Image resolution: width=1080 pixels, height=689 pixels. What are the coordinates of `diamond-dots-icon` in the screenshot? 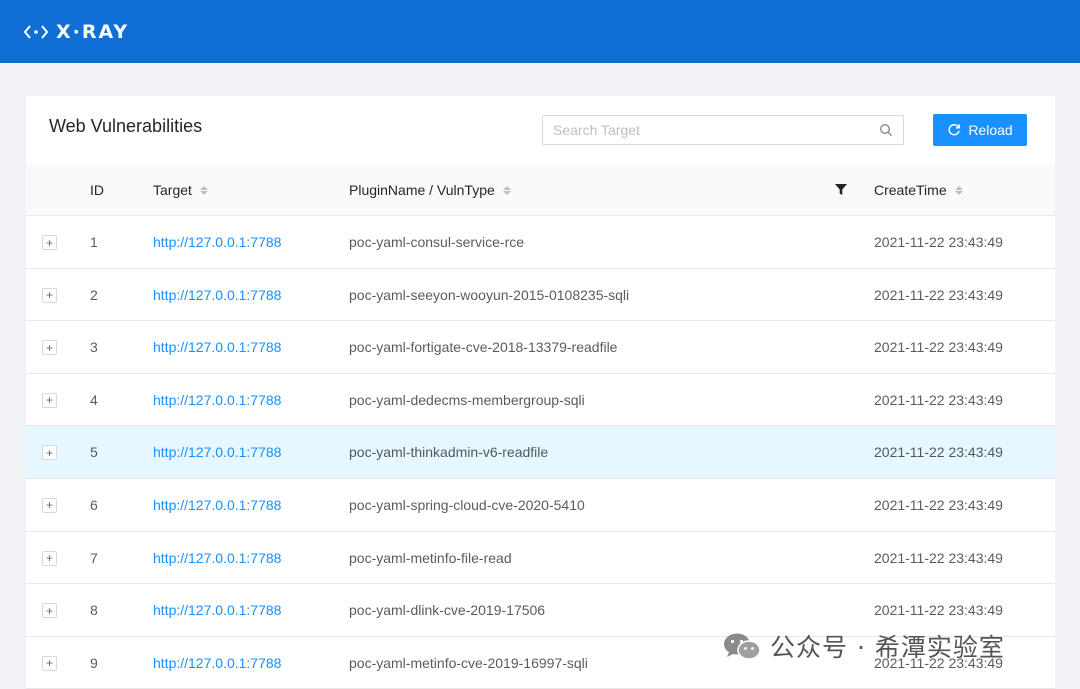 It's located at (36, 31).